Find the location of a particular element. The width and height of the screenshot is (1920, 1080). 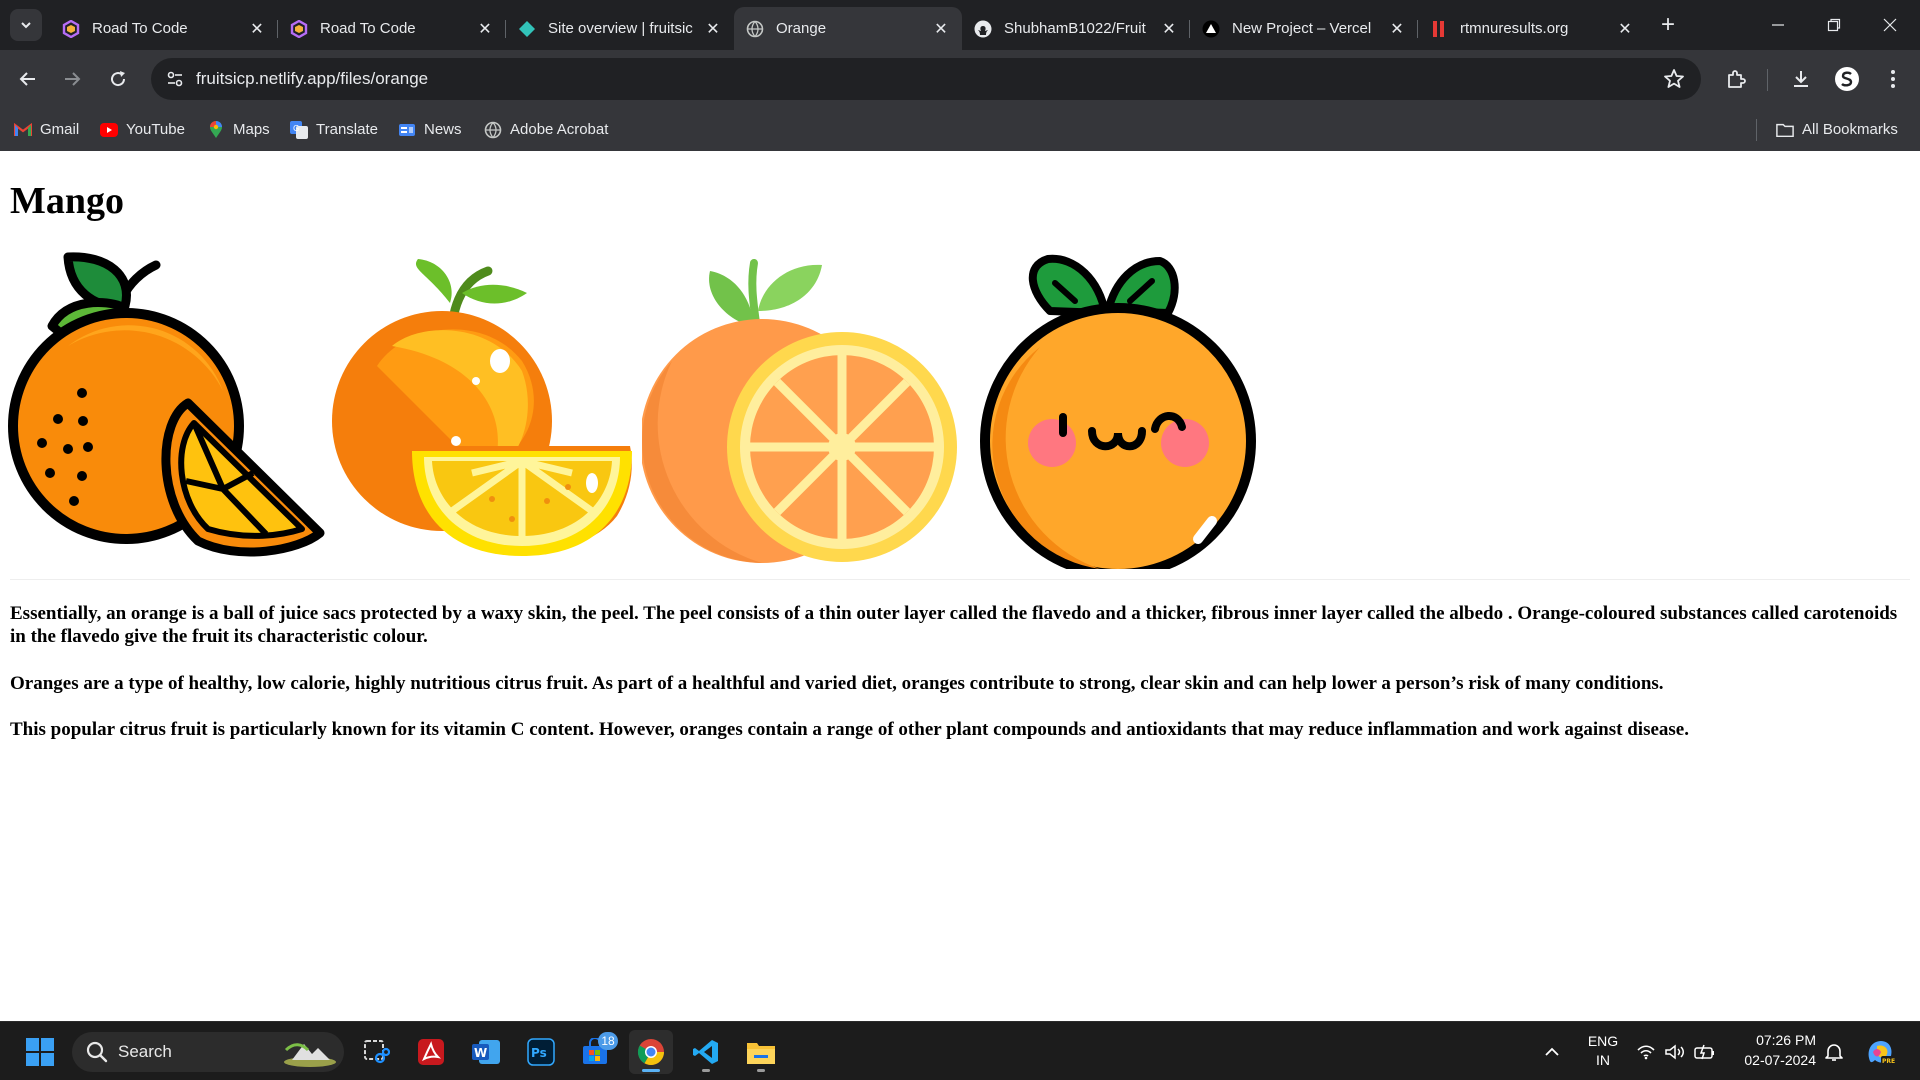

youtube-icon is located at coordinates (109, 130).